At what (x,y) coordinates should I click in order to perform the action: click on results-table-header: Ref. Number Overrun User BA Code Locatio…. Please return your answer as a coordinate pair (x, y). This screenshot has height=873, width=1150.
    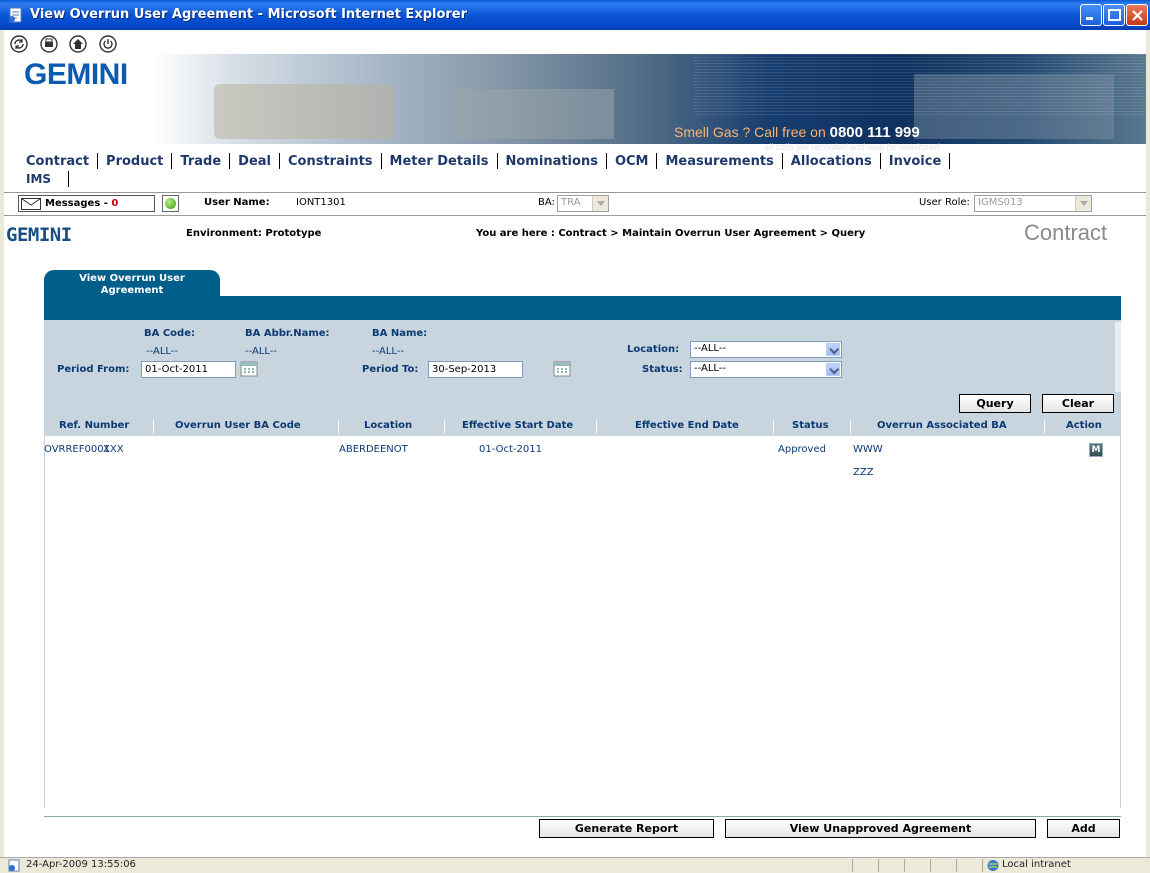
    Looking at the image, I should click on (582, 427).